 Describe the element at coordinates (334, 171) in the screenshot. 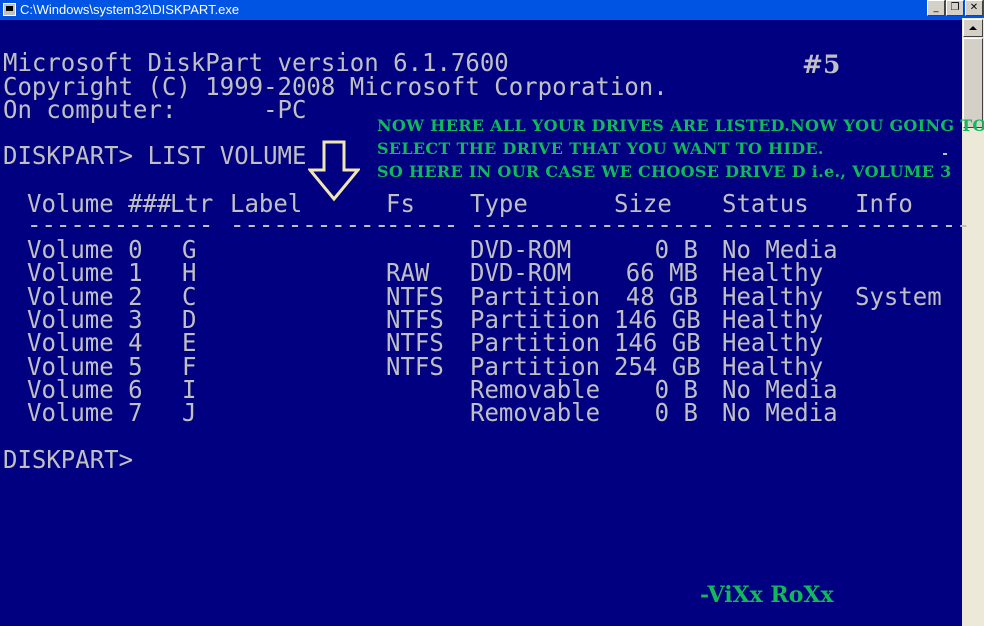

I see `down-arrow-icon` at that location.